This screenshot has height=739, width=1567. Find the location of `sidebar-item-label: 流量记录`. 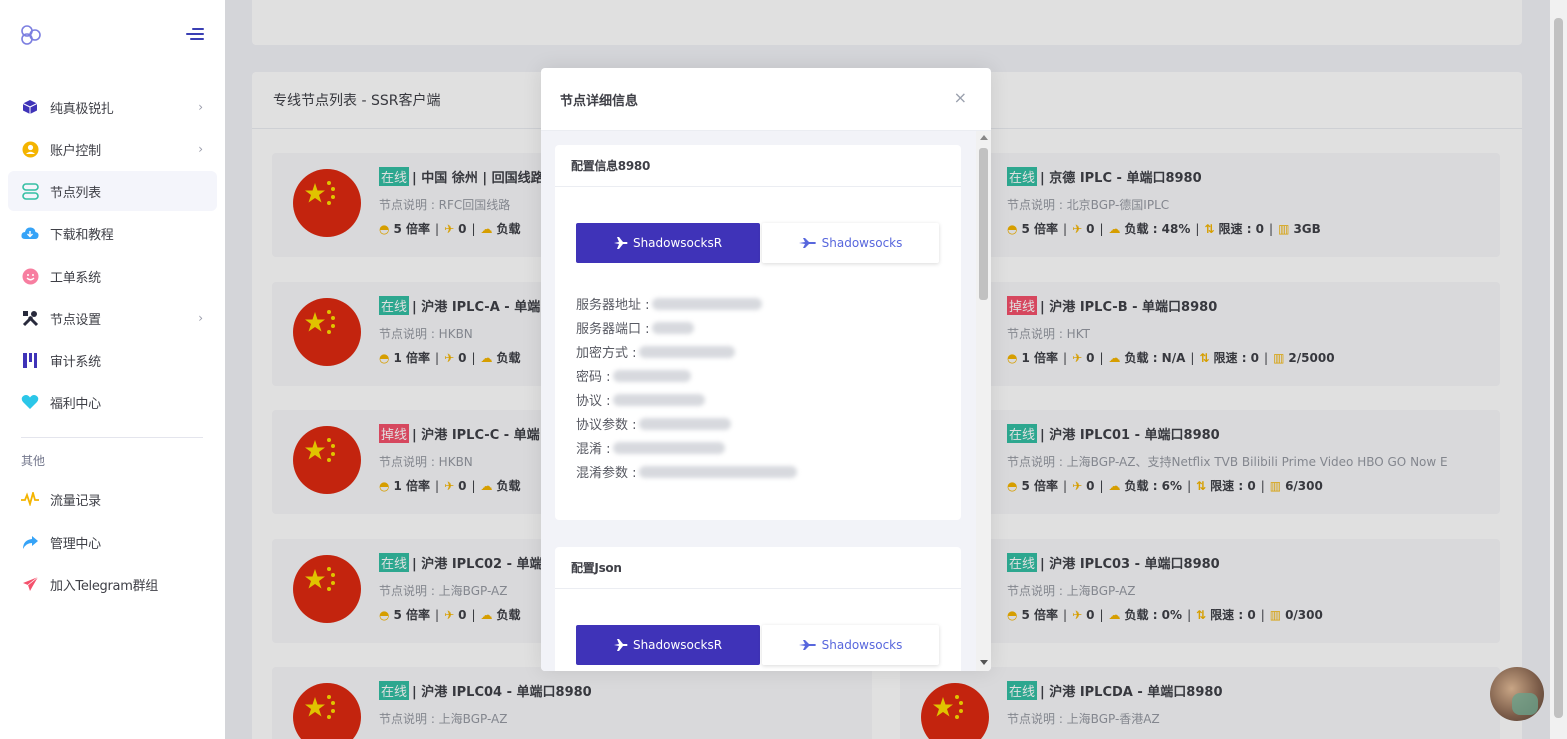

sidebar-item-label: 流量记录 is located at coordinates (75, 501).